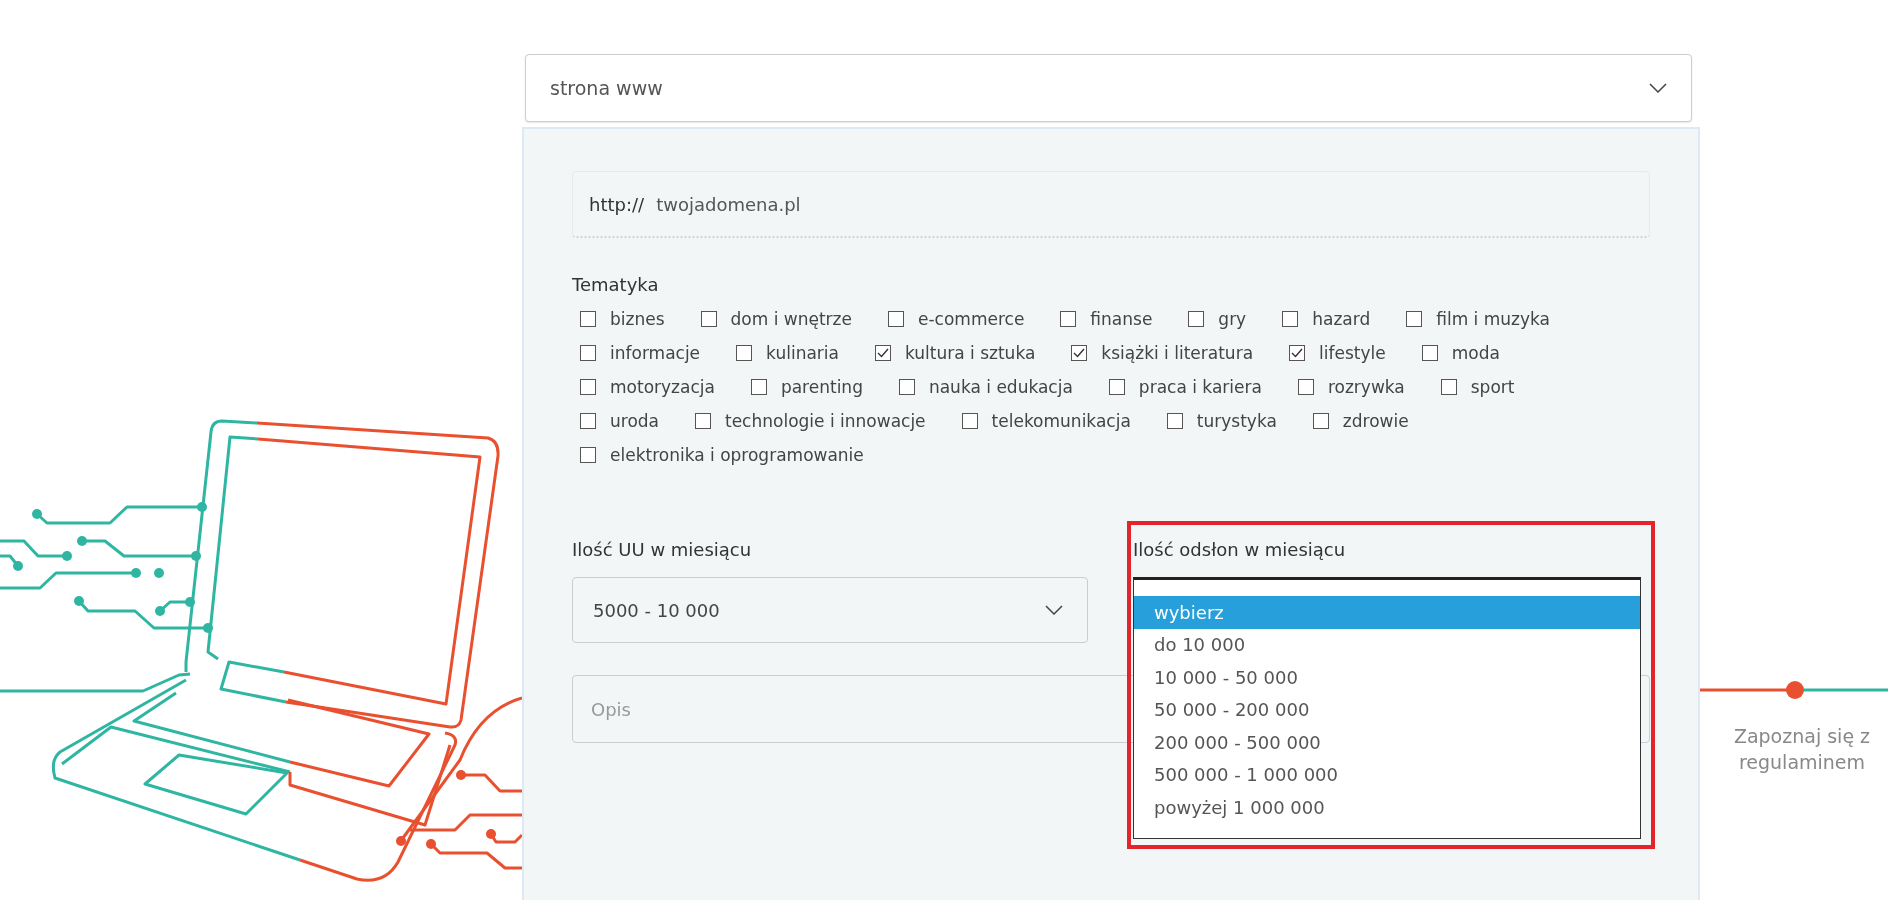 The height and width of the screenshot is (900, 1888). I want to click on select-value: 5000 - 10 000, so click(656, 610).